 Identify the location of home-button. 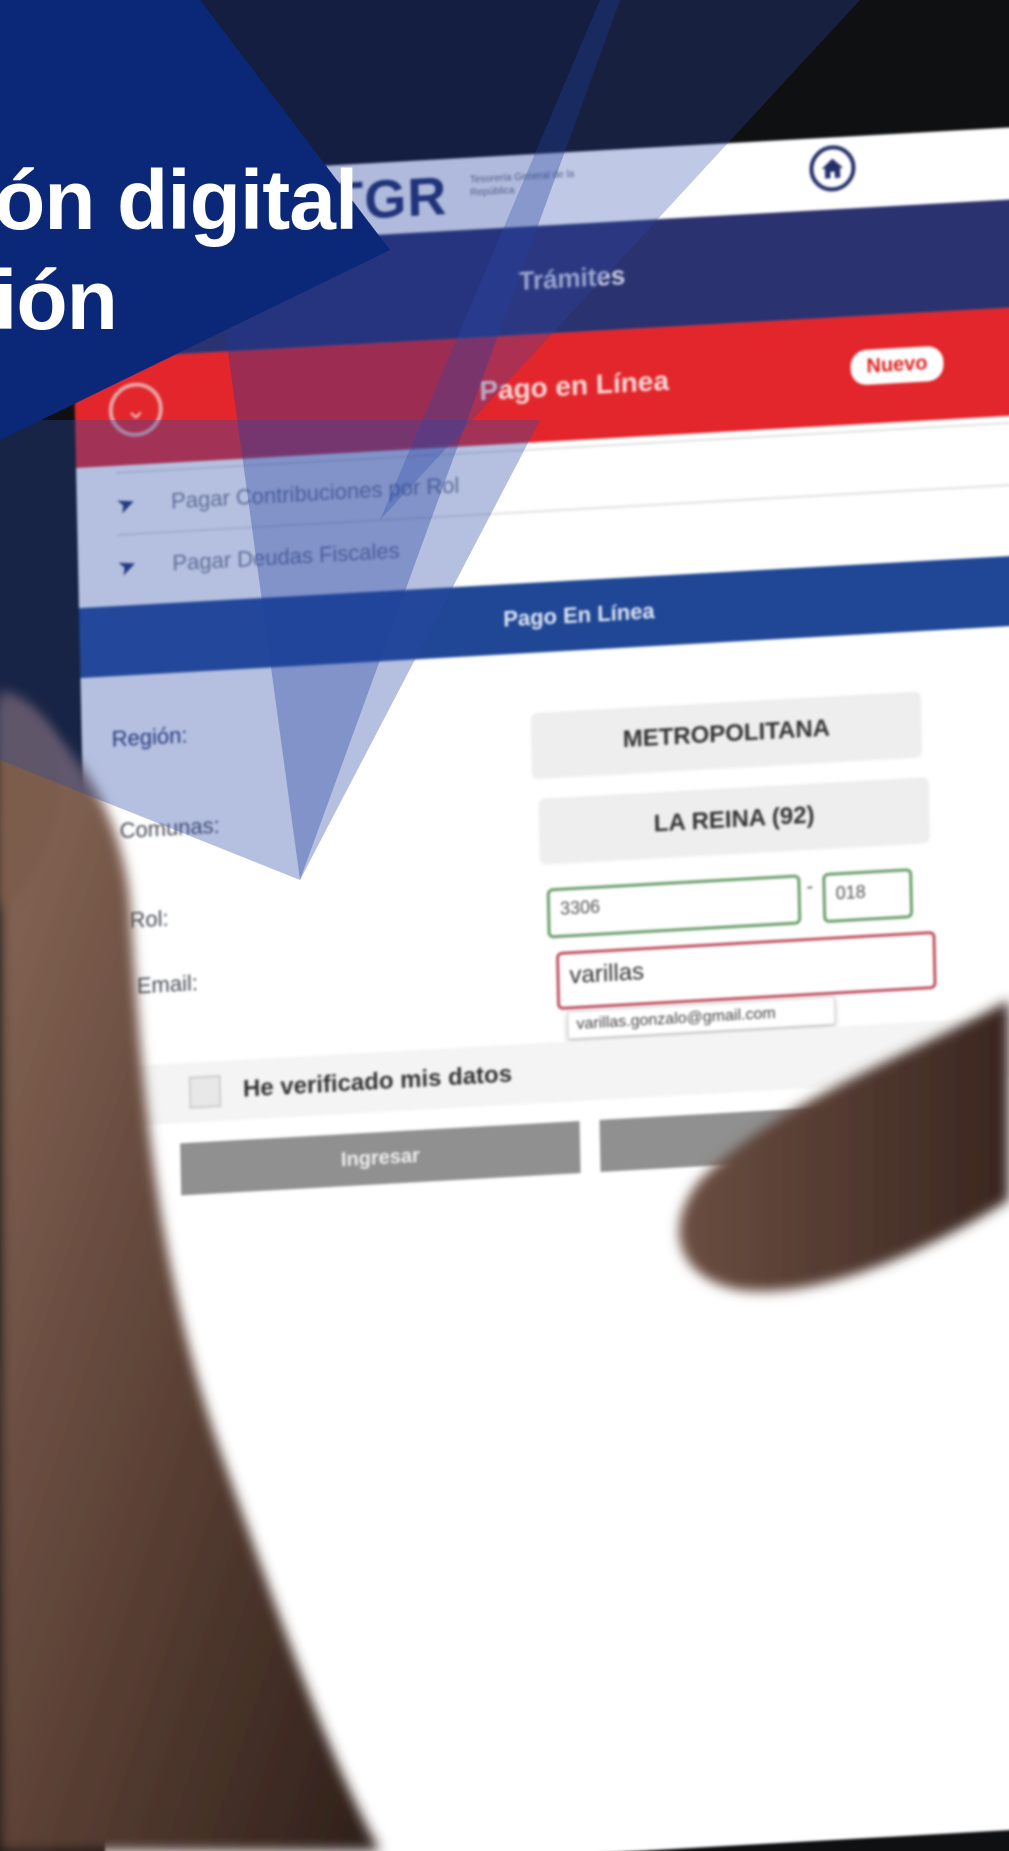
(832, 168).